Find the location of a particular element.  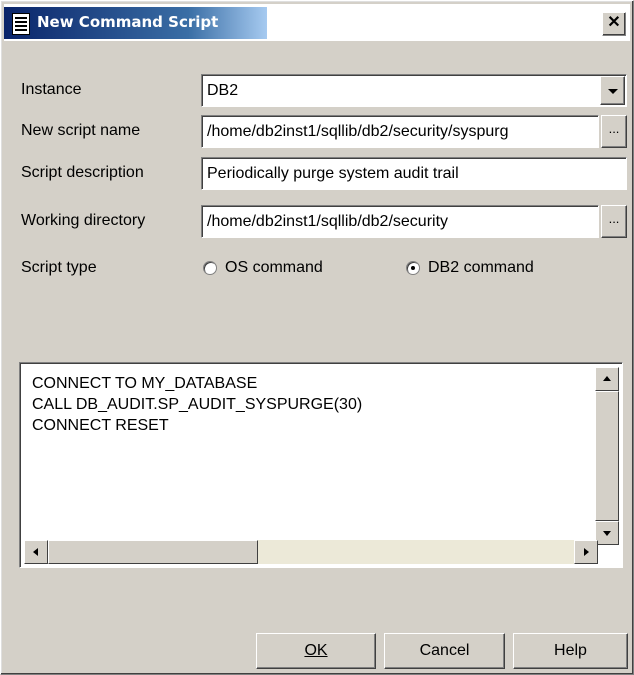

working-directory-input: /home/db2inst1/sqllib/db2/security is located at coordinates (400, 221).